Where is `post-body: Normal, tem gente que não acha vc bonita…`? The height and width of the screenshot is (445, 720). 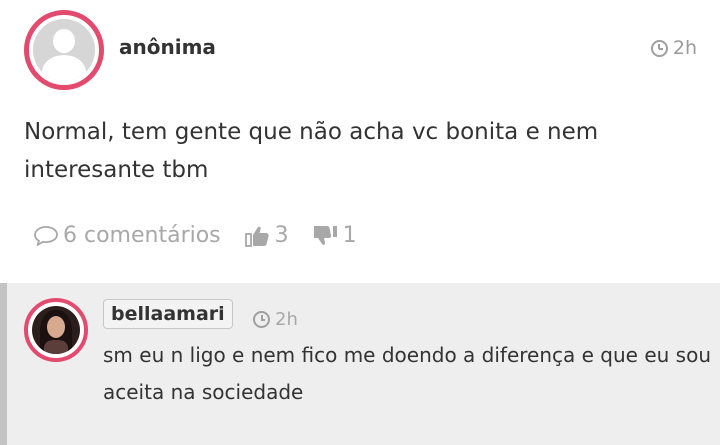 post-body: Normal, tem gente que não acha vc bonita… is located at coordinates (311, 151).